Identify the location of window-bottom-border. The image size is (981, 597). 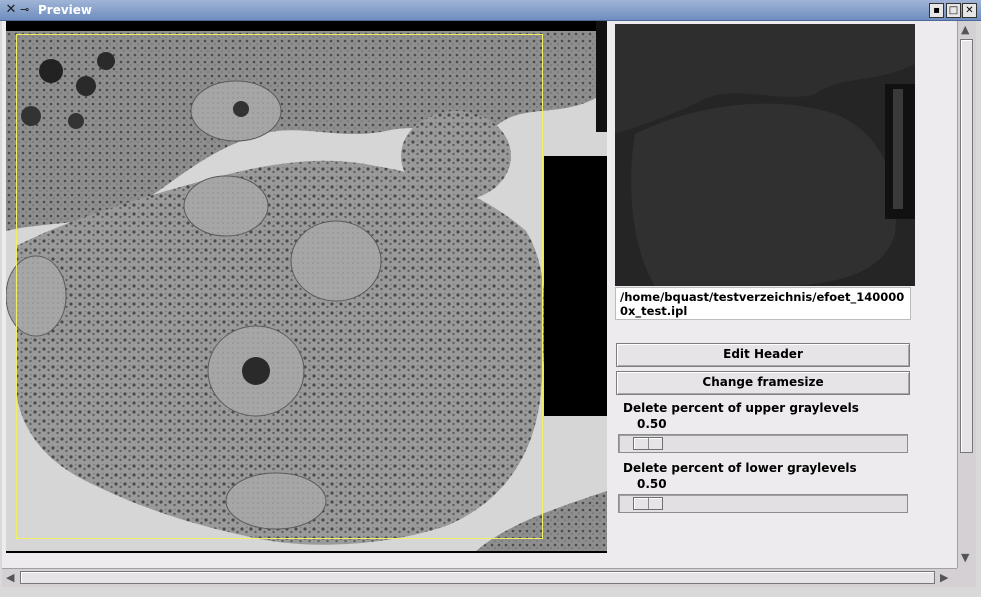
(490, 592).